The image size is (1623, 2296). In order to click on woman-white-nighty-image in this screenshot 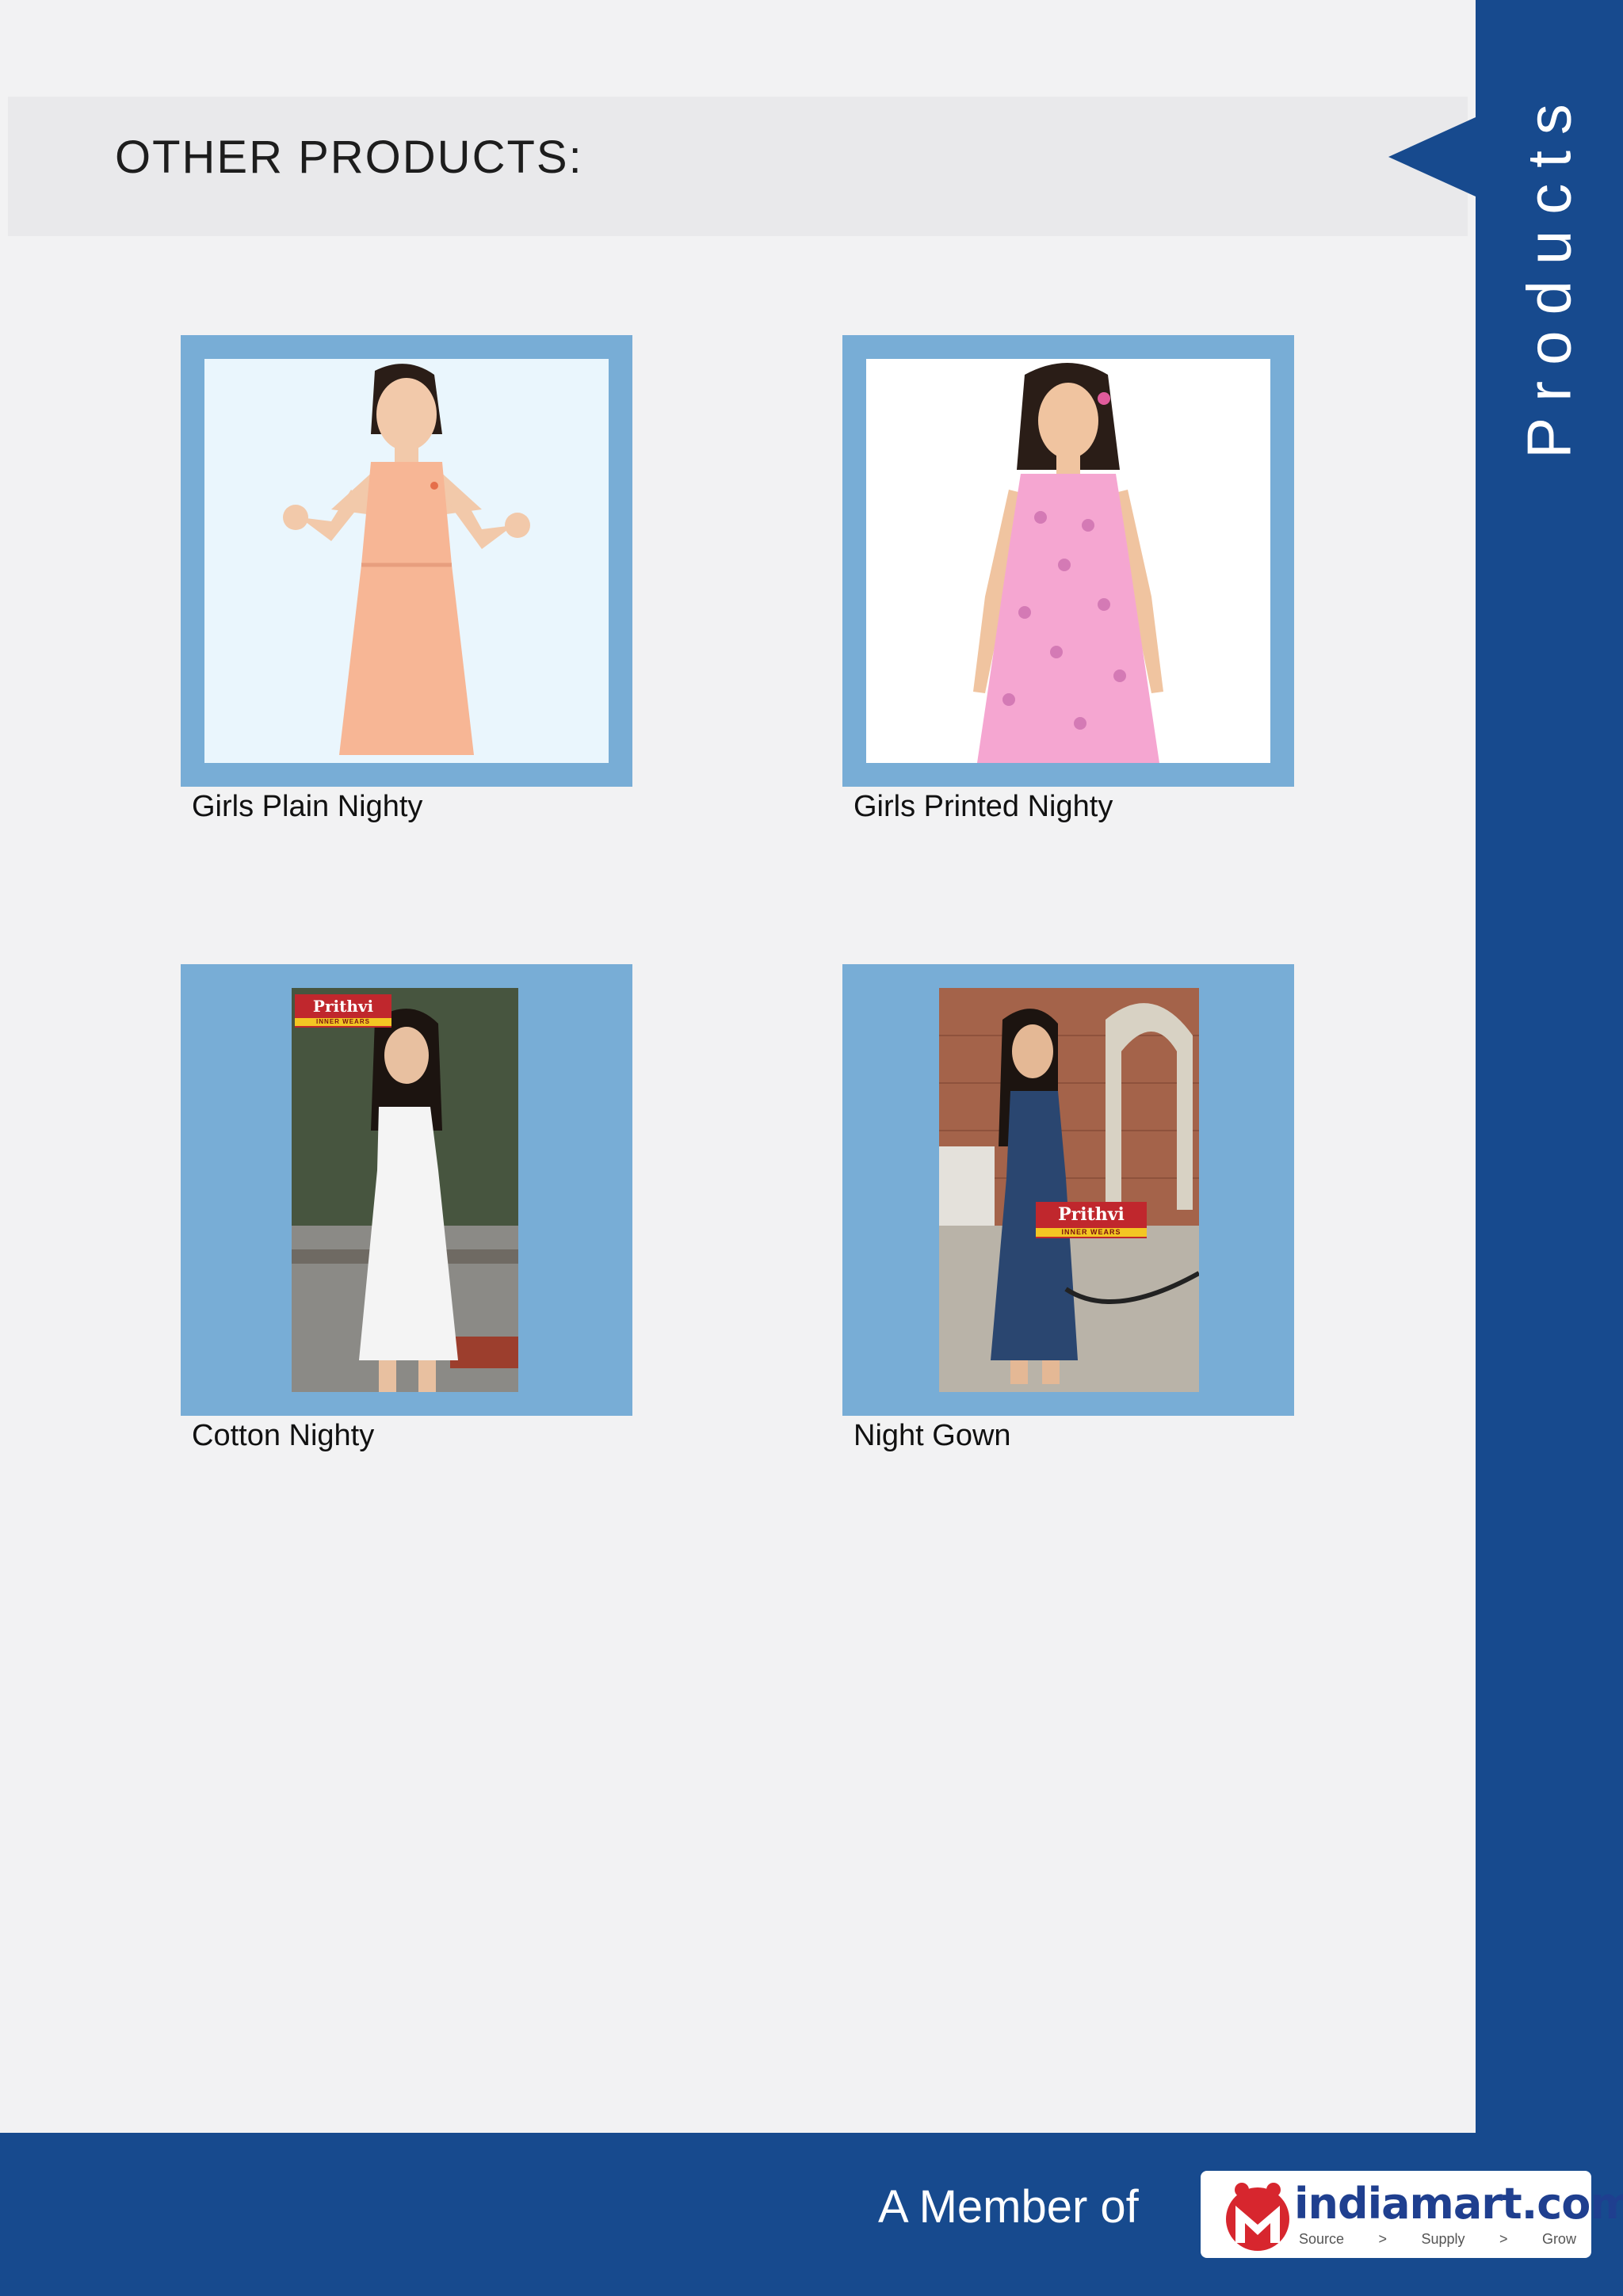, I will do `click(405, 1190)`.